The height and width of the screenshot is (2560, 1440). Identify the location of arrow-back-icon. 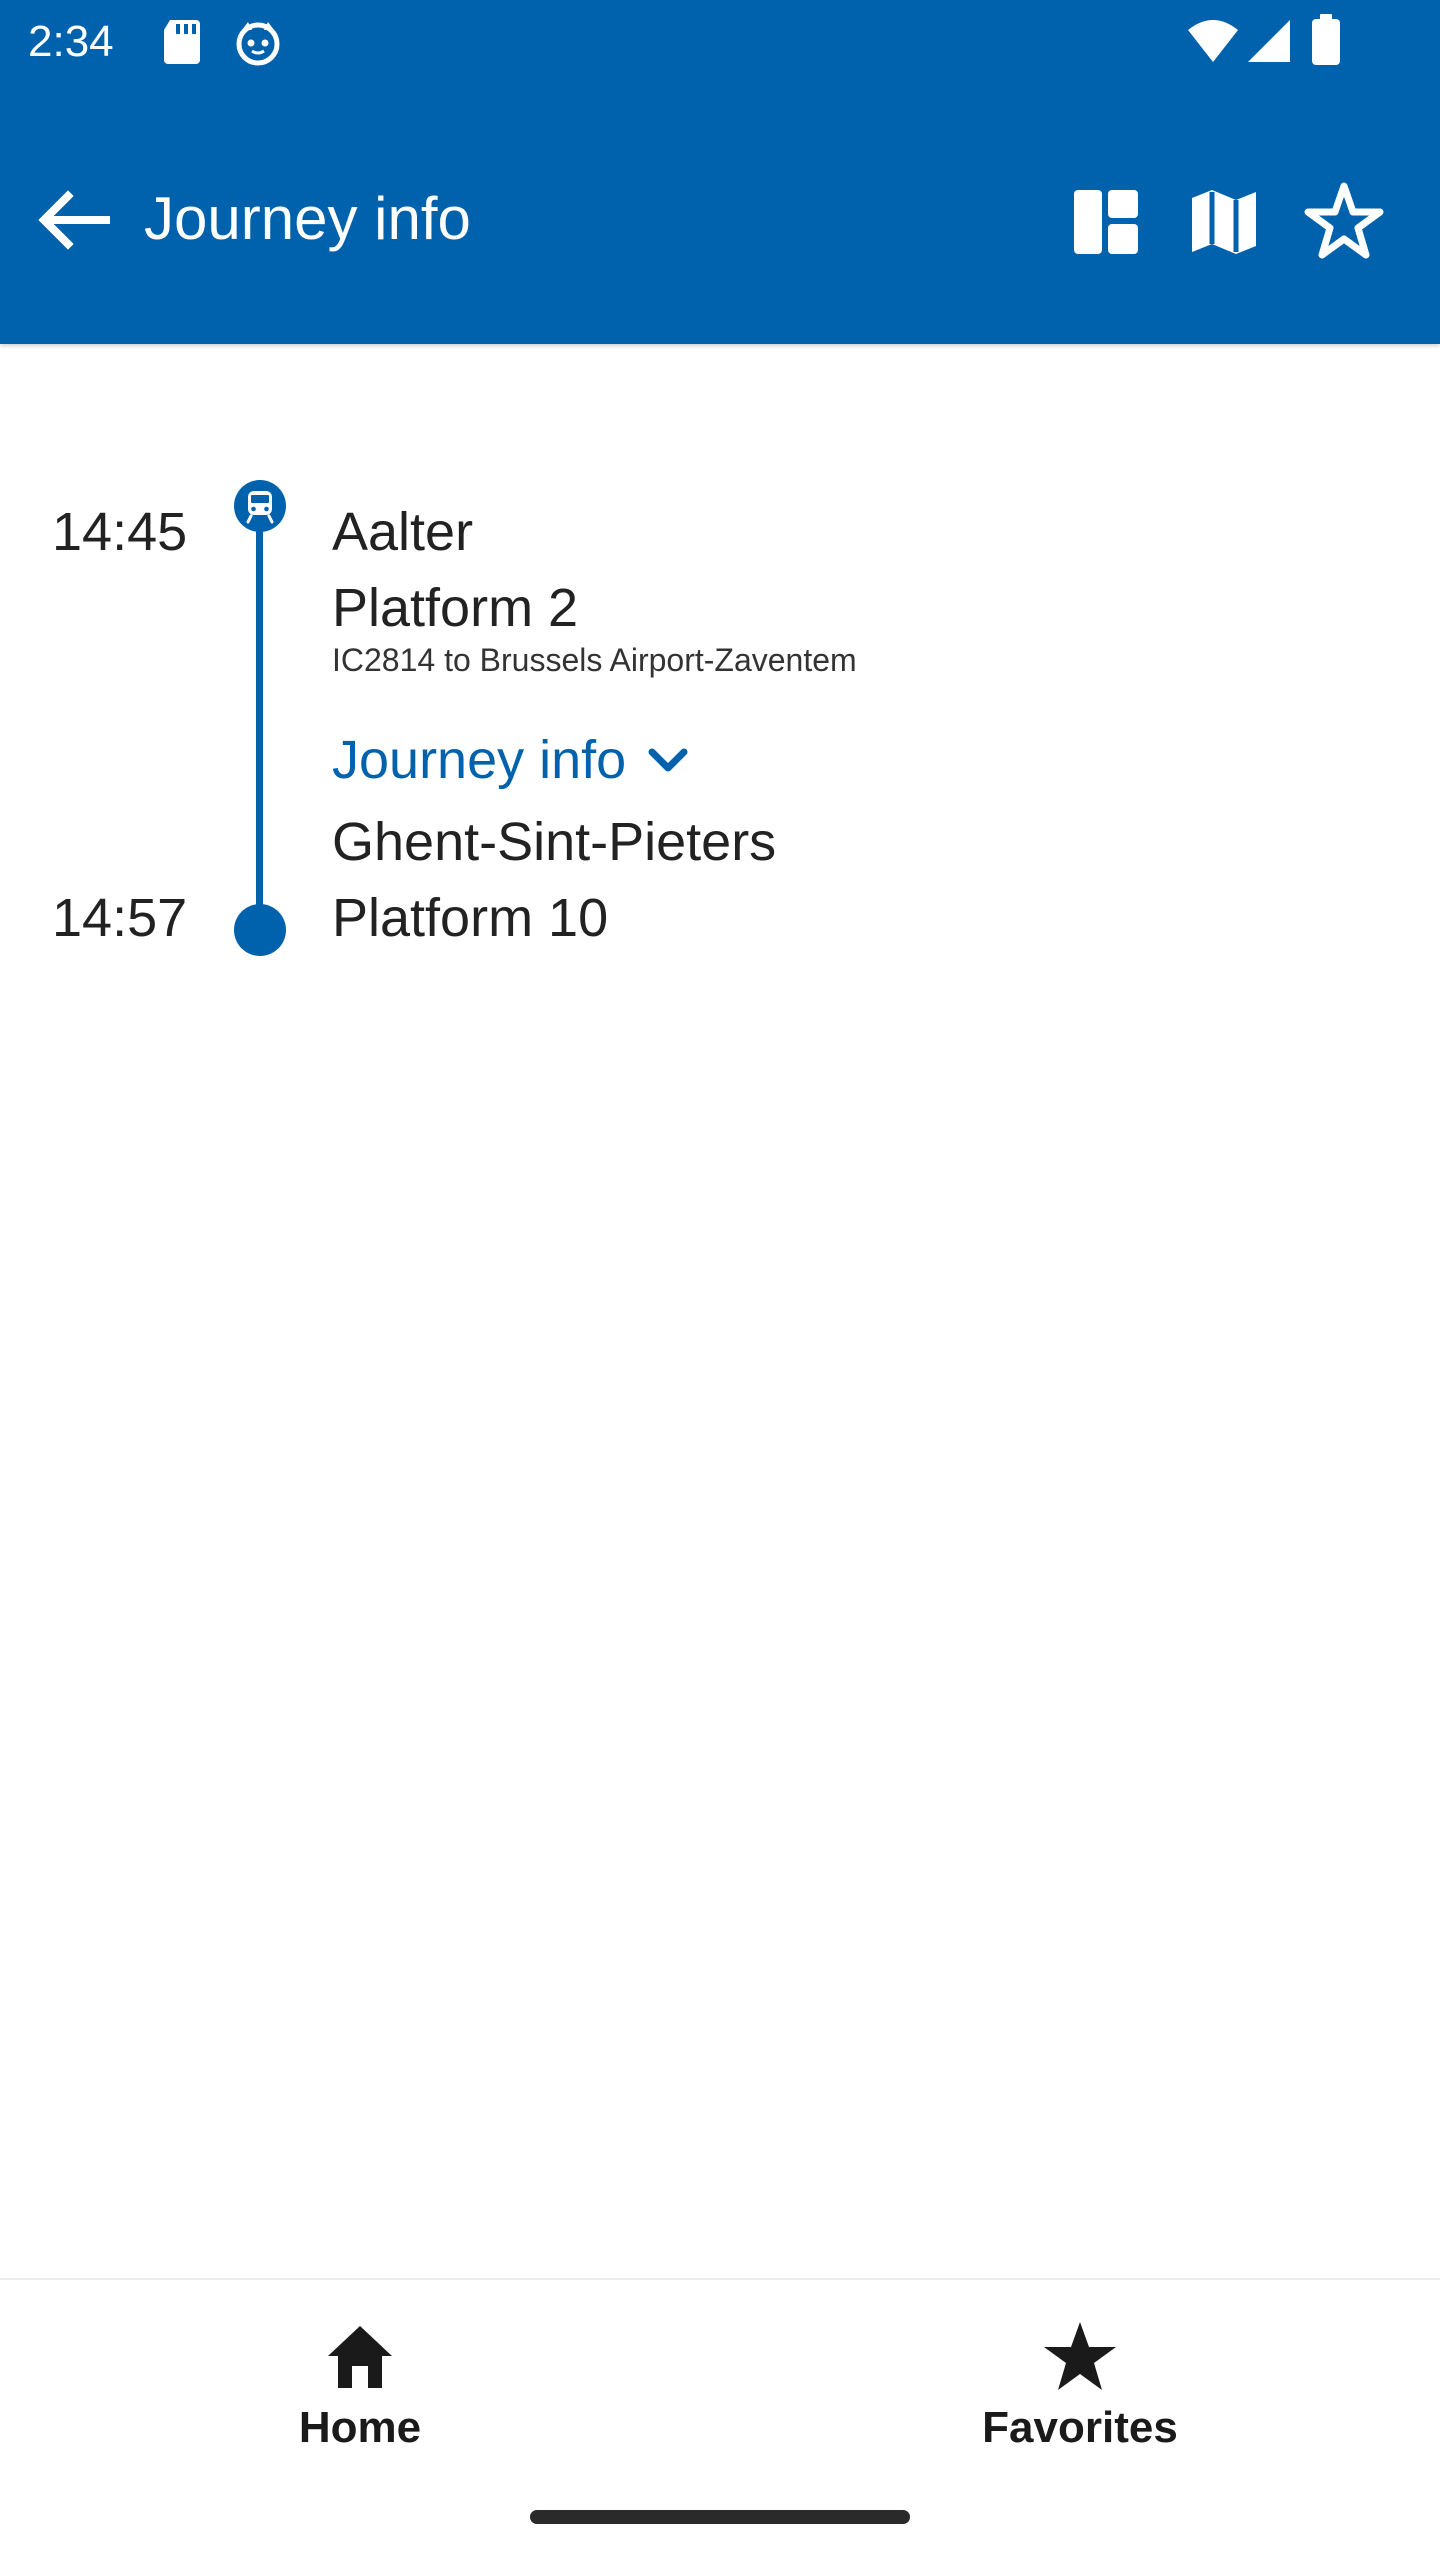
(74, 220).